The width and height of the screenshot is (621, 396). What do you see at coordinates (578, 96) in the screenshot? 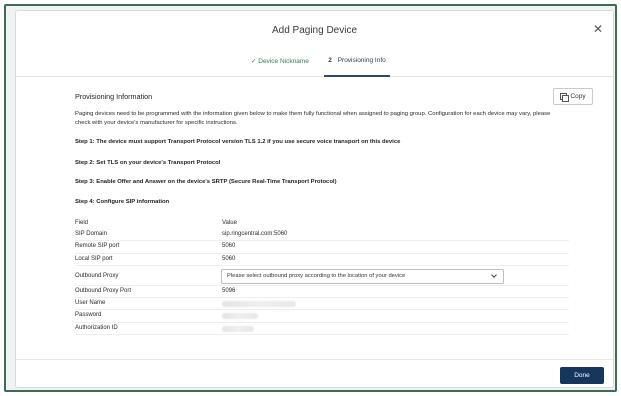
I see `copy-label: Copy` at bounding box center [578, 96].